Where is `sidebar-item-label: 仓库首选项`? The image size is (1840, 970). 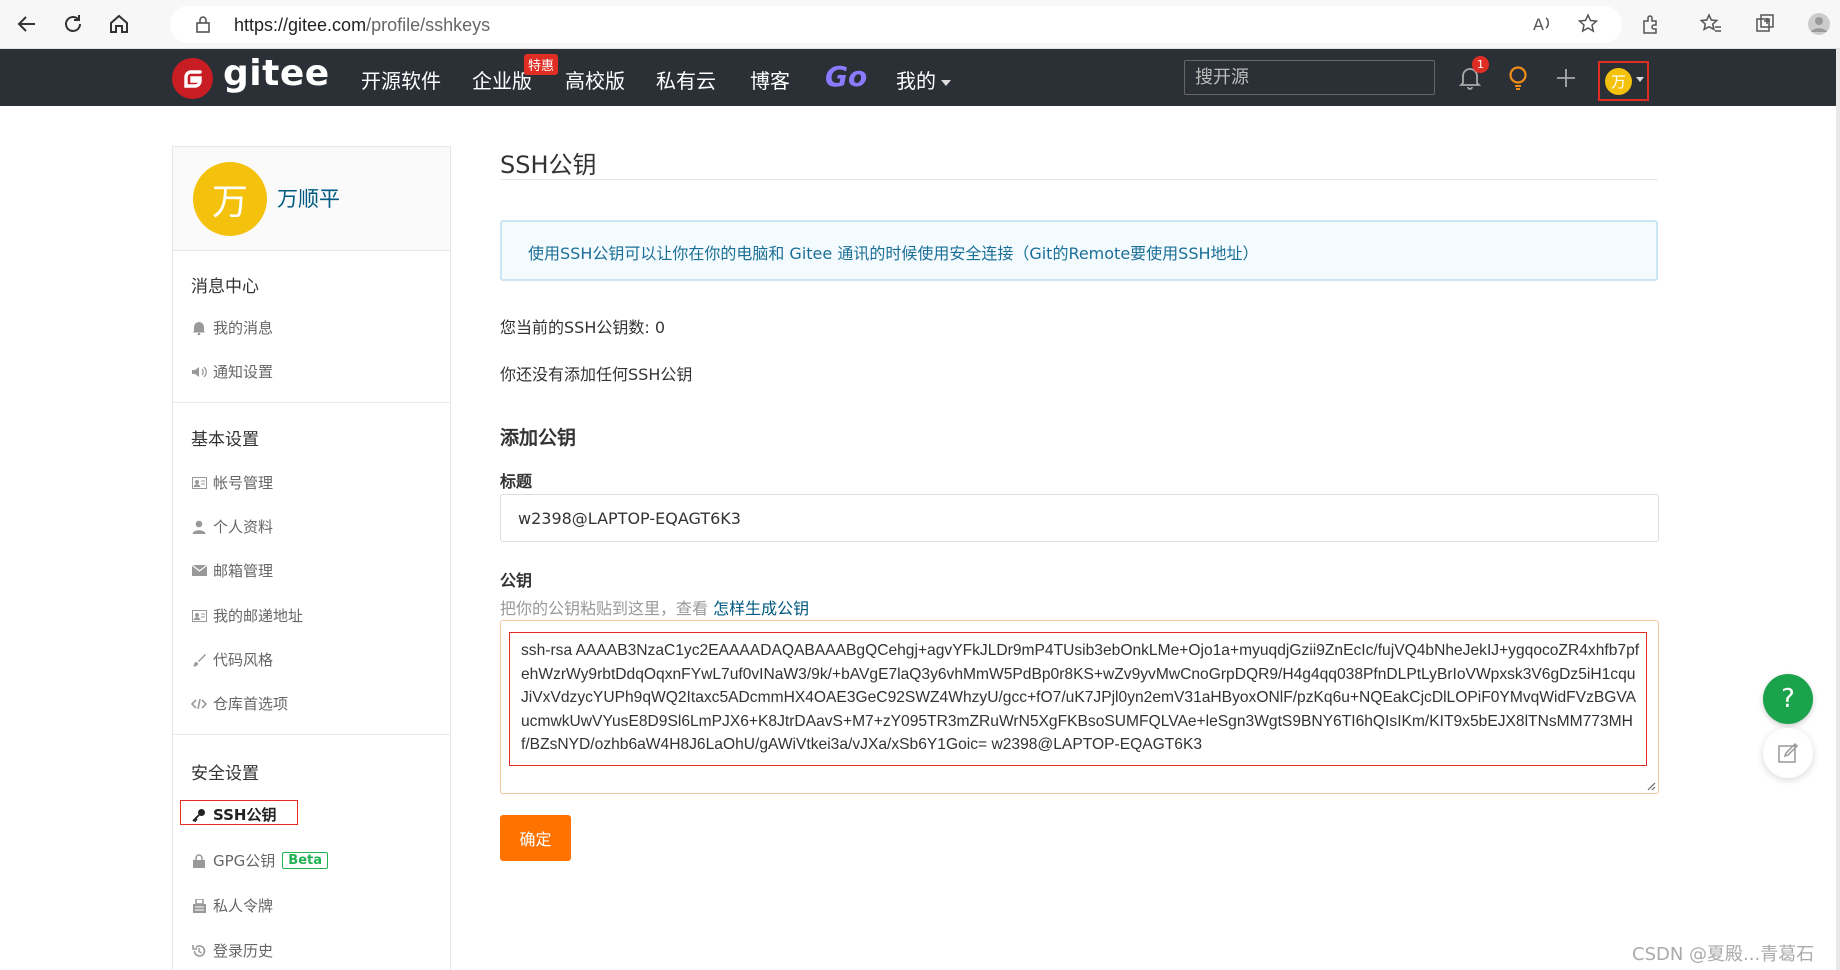 sidebar-item-label: 仓库首选项 is located at coordinates (251, 704).